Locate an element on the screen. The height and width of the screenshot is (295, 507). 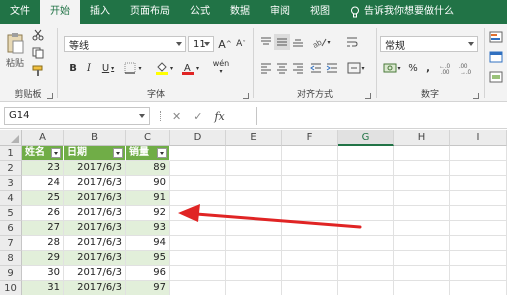
paste-button: 粘贴 is located at coordinates (15, 50).